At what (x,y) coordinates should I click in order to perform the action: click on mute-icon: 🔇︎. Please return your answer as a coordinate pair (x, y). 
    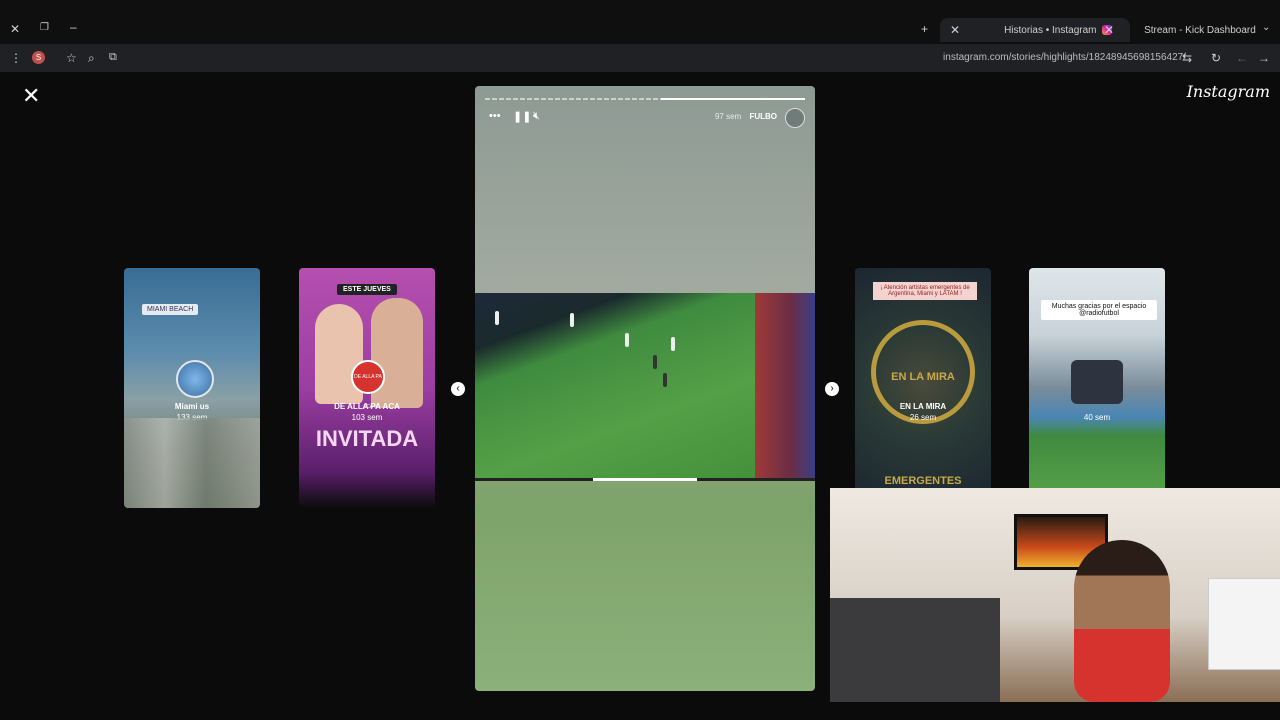
    Looking at the image, I should click on (536, 116).